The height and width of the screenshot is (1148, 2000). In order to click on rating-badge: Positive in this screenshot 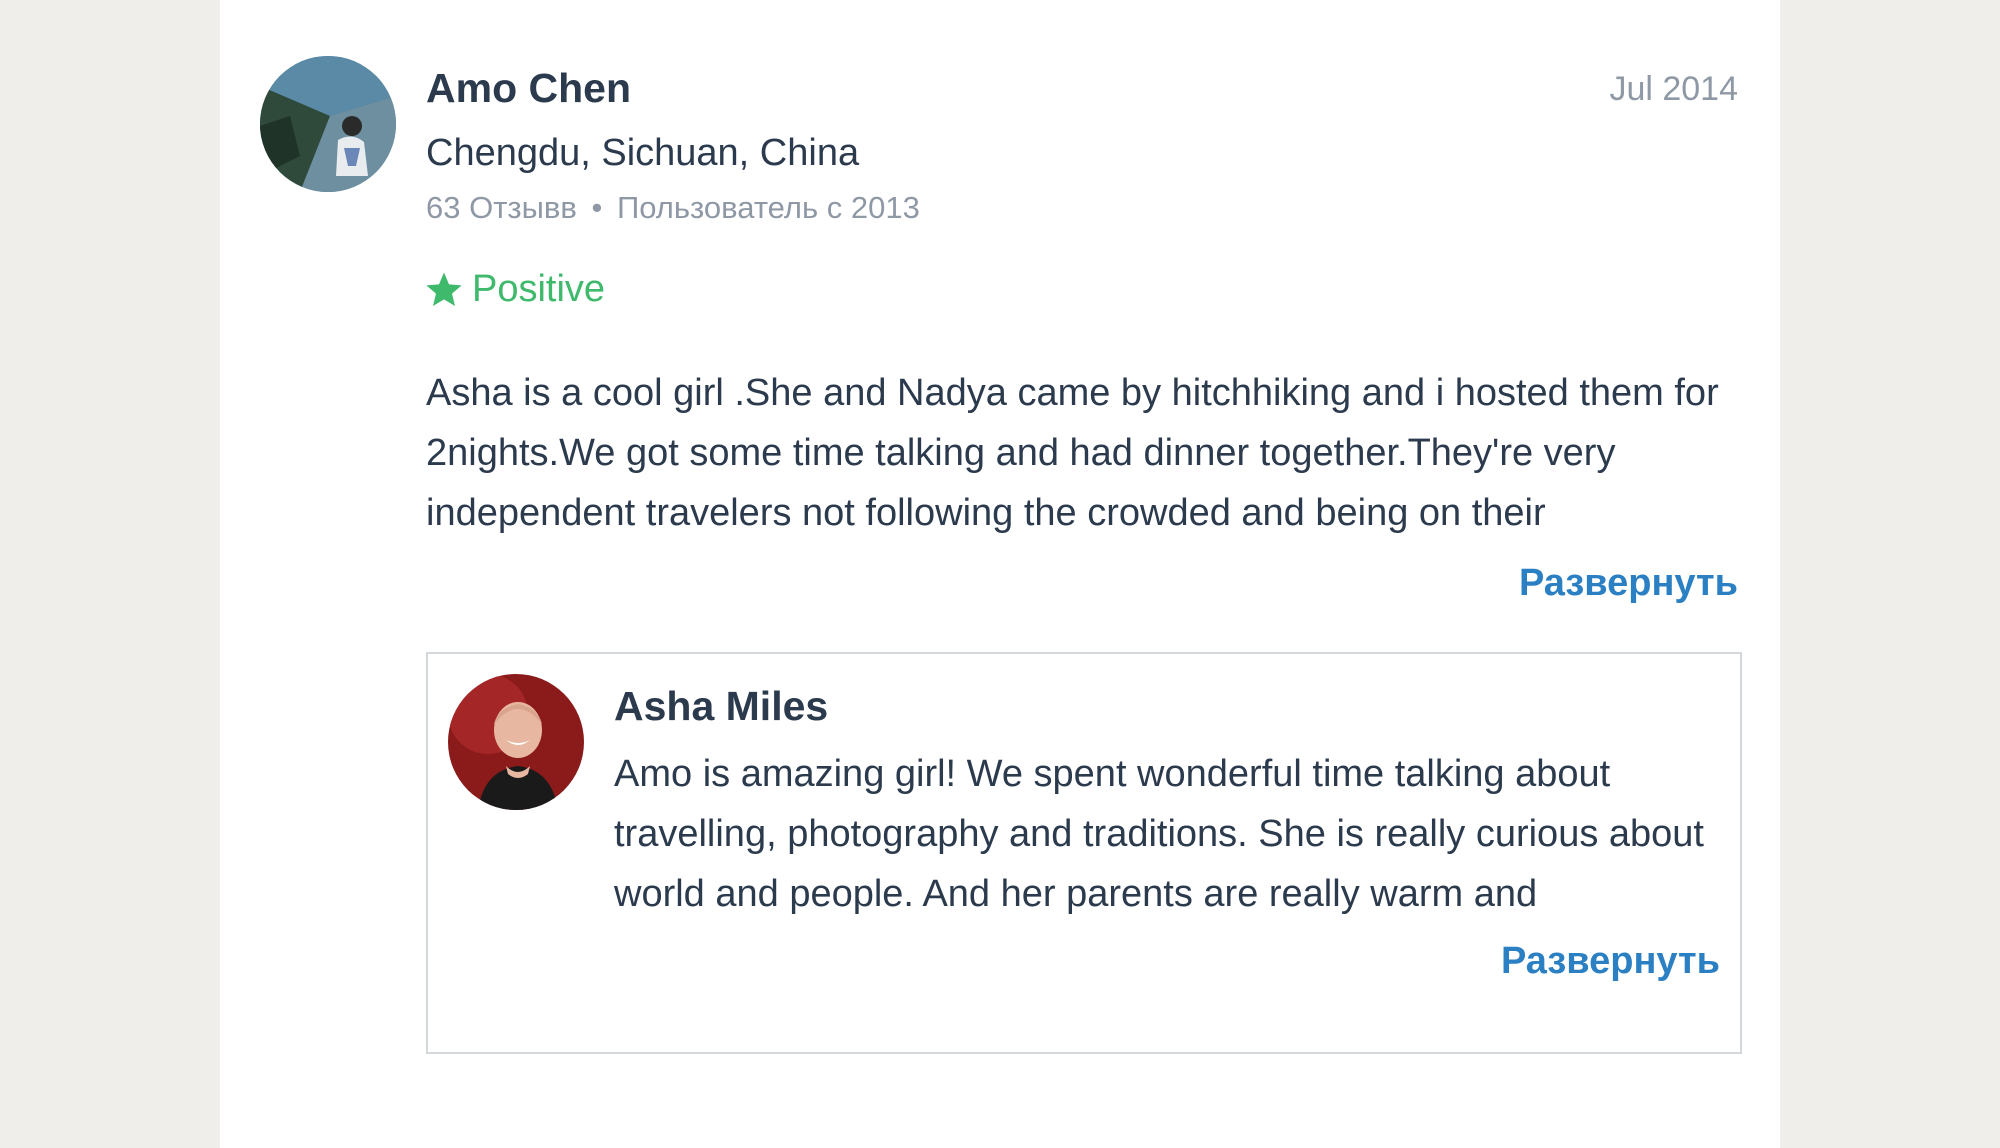, I will do `click(514, 289)`.